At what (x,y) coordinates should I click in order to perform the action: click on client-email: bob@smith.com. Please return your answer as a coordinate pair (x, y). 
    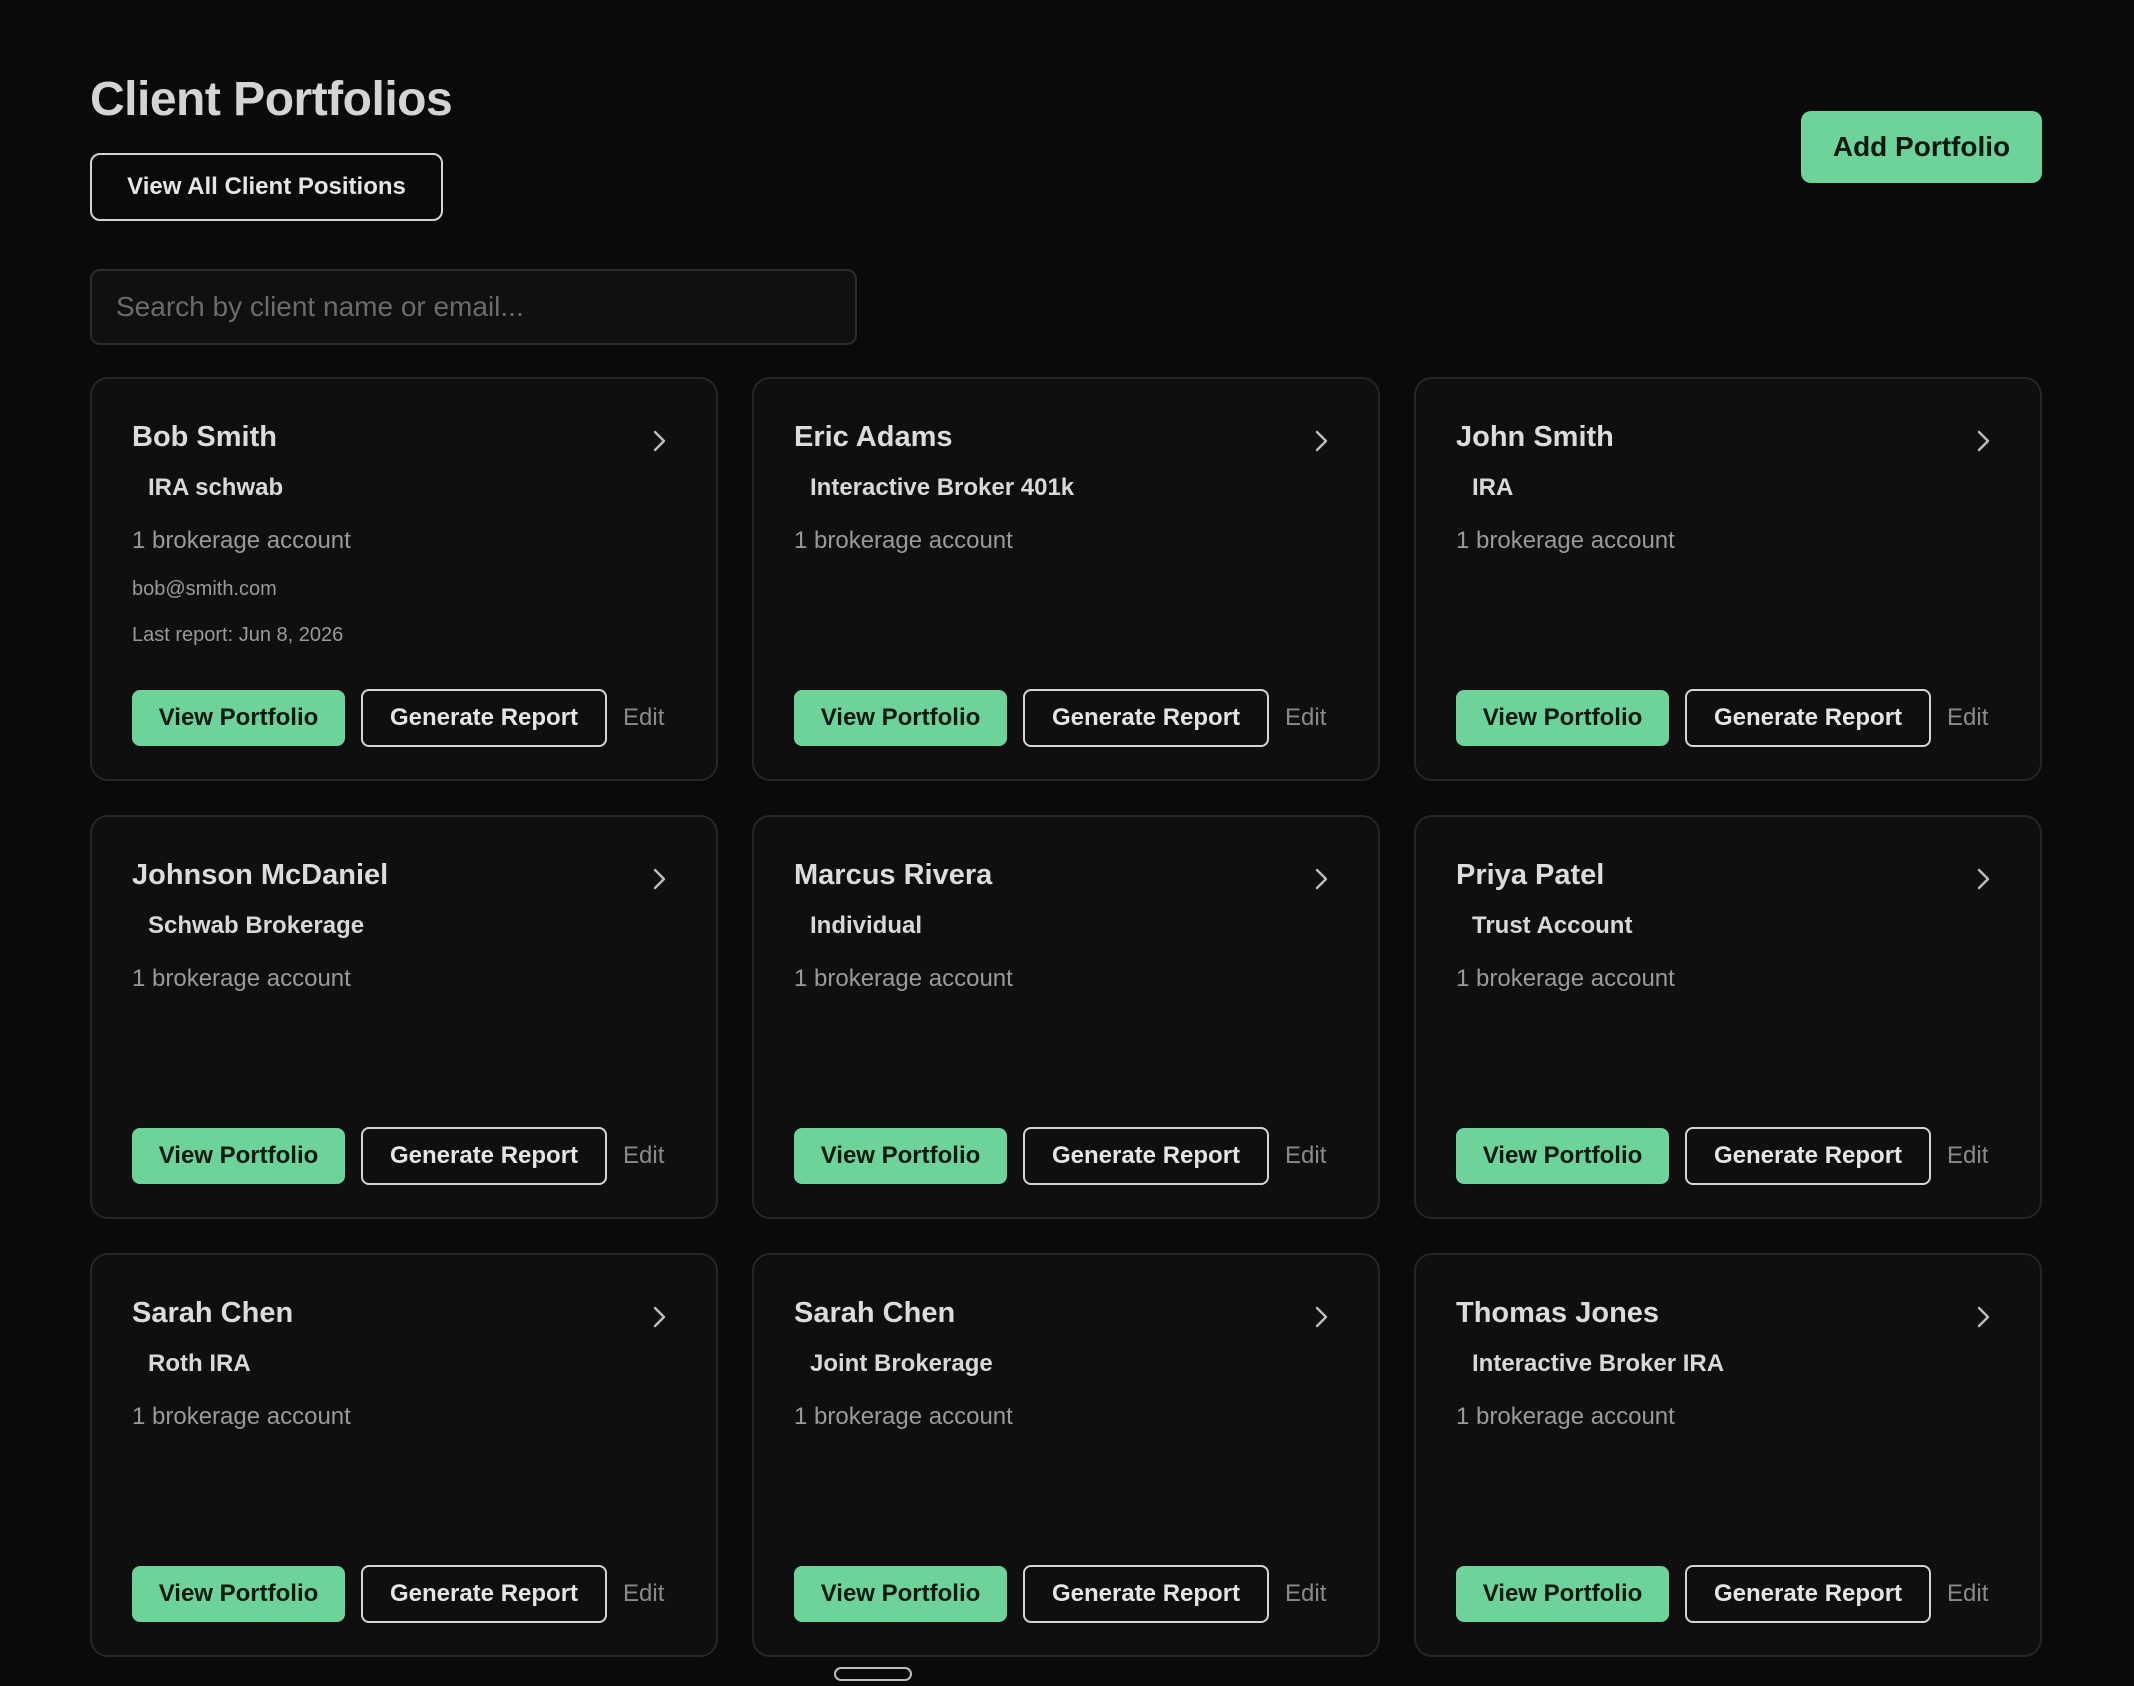
    Looking at the image, I should click on (204, 589).